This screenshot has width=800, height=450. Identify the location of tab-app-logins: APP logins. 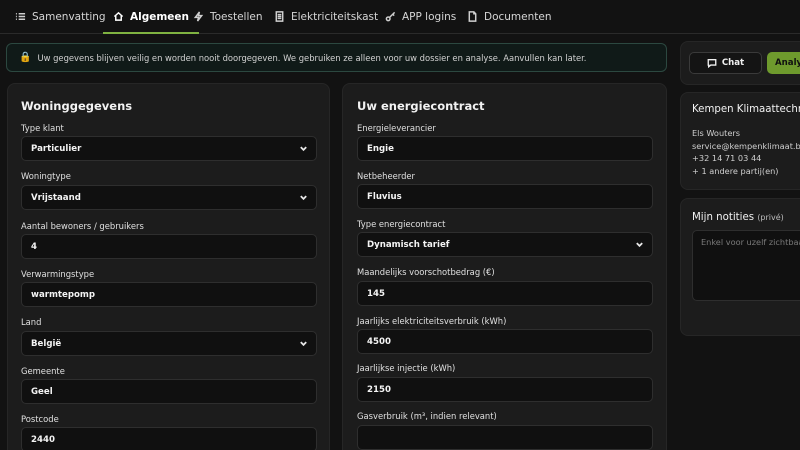
(420, 16).